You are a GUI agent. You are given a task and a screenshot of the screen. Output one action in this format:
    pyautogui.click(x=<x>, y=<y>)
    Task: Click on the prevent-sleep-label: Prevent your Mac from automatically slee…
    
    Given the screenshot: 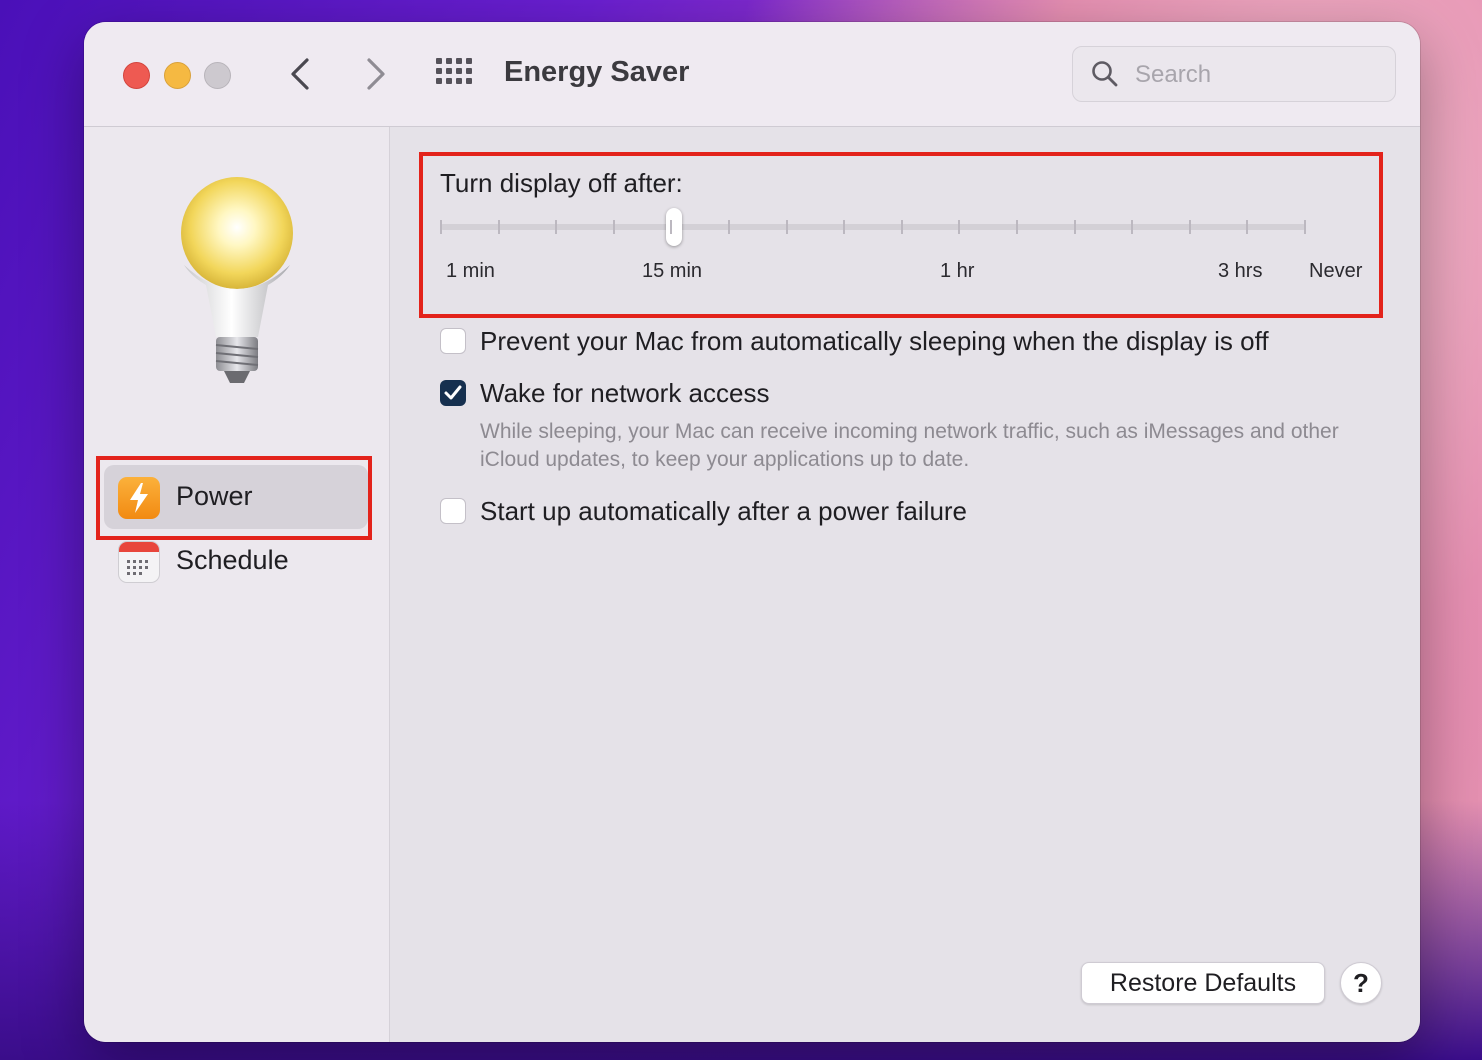 What is the action you would take?
    pyautogui.click(x=874, y=341)
    